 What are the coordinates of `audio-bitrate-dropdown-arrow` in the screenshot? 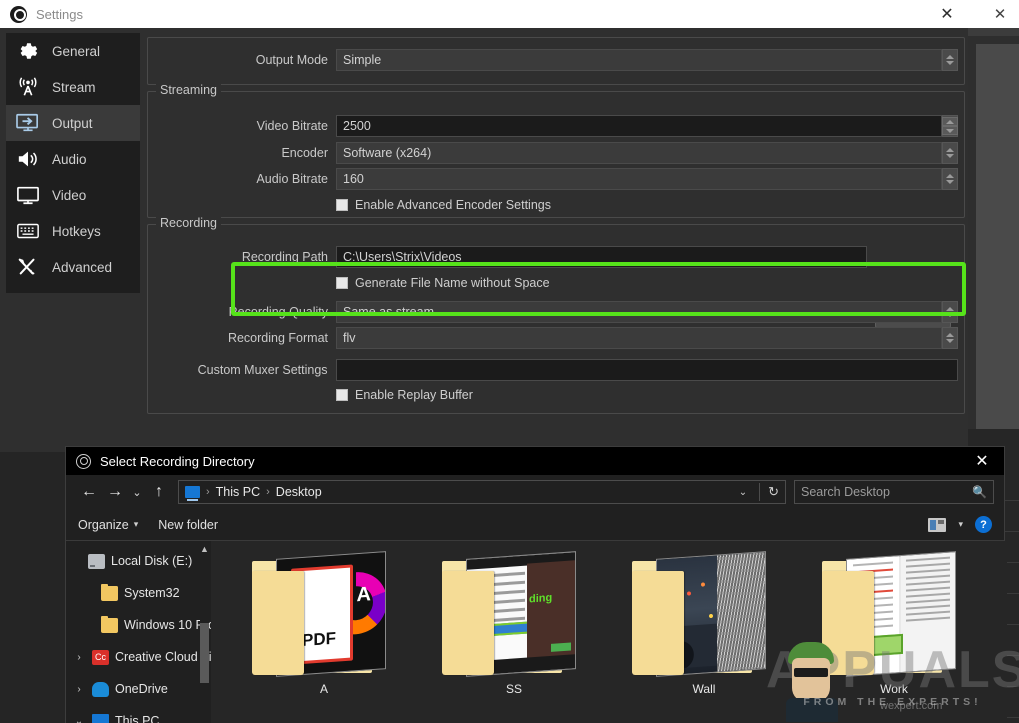 It's located at (950, 179).